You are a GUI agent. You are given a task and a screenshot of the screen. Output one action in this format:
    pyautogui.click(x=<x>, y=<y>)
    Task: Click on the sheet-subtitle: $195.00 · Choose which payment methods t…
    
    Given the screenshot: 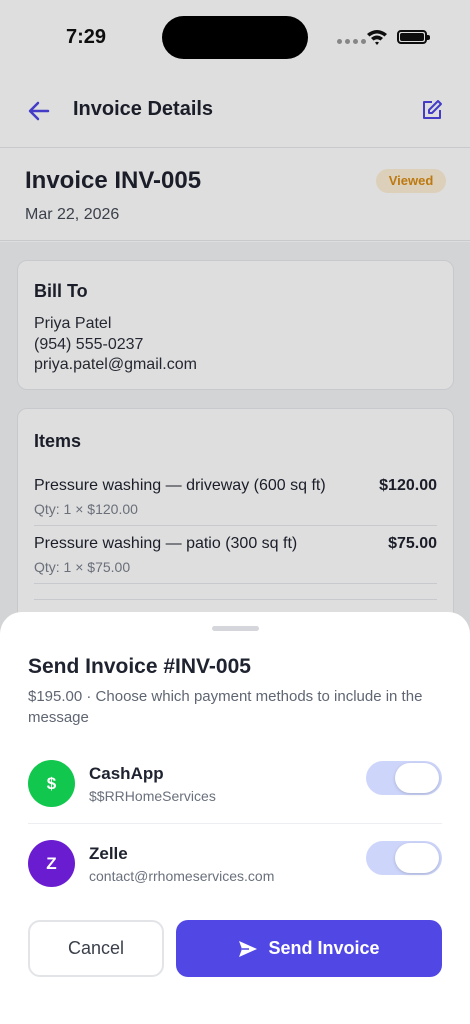 What is the action you would take?
    pyautogui.click(x=225, y=707)
    